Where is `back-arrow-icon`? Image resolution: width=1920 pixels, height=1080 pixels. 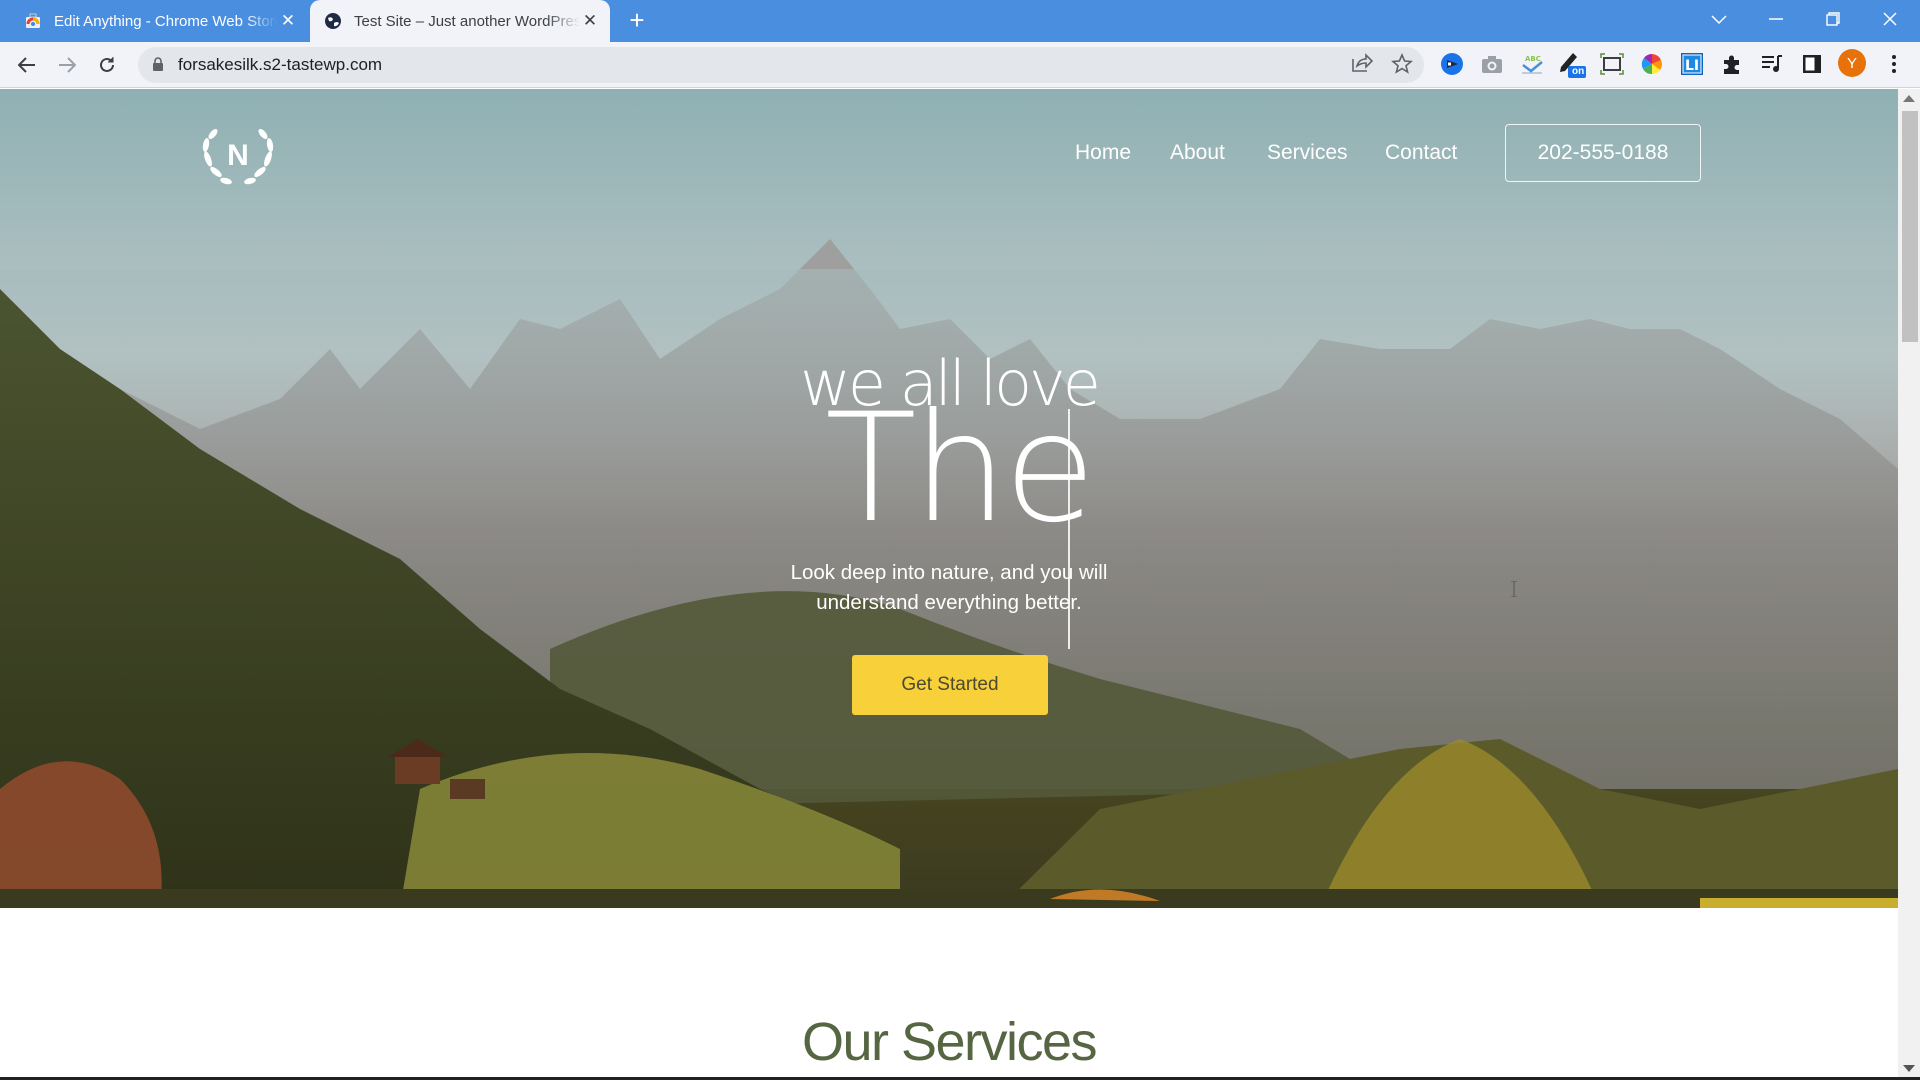 back-arrow-icon is located at coordinates (26, 65).